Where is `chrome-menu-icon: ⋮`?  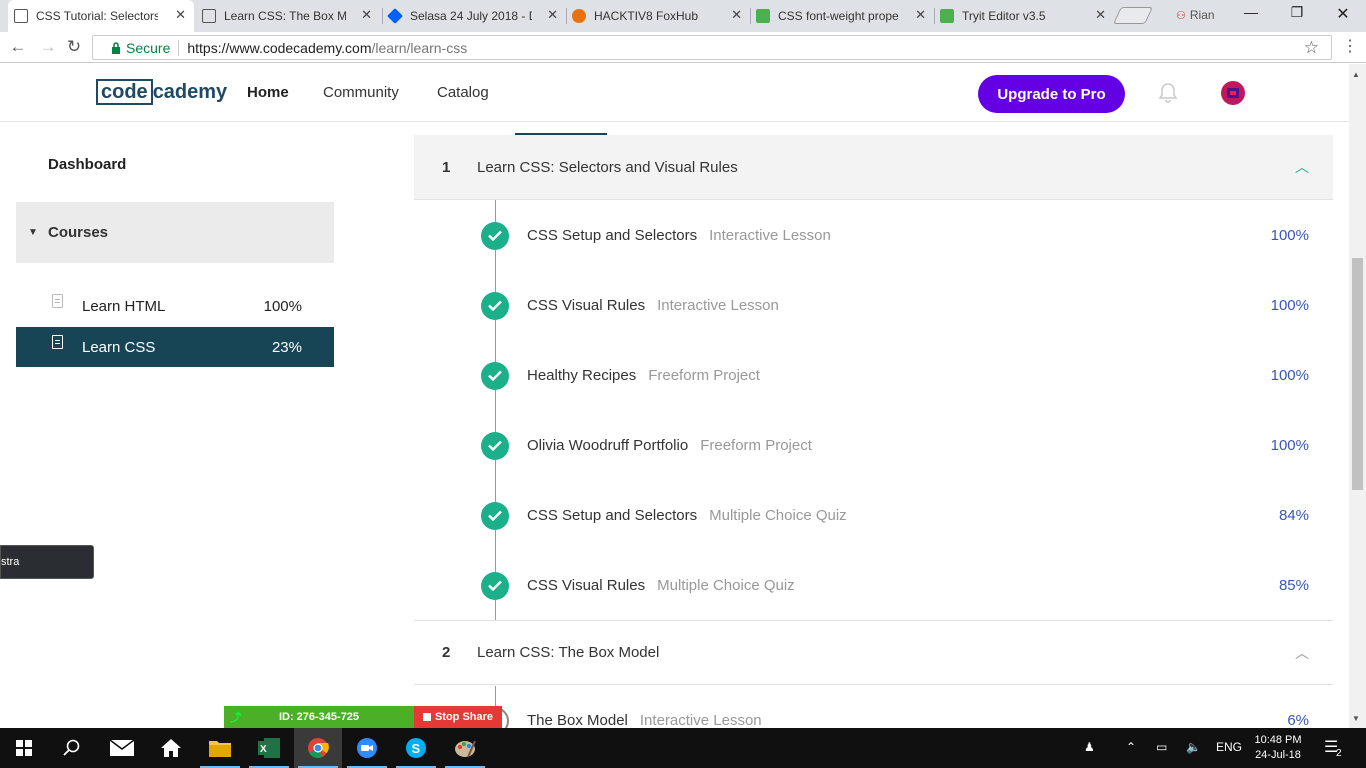 chrome-menu-icon: ⋮ is located at coordinates (1350, 46).